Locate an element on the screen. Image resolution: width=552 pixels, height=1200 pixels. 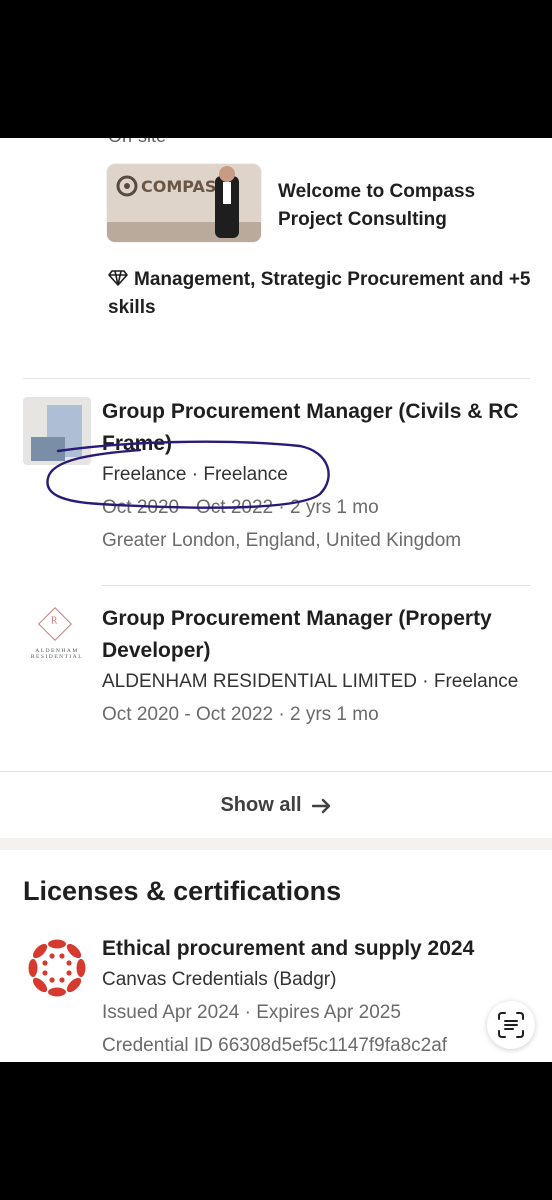
certification-title: Ethical procurement and supply 2024 is located at coordinates (317, 949).